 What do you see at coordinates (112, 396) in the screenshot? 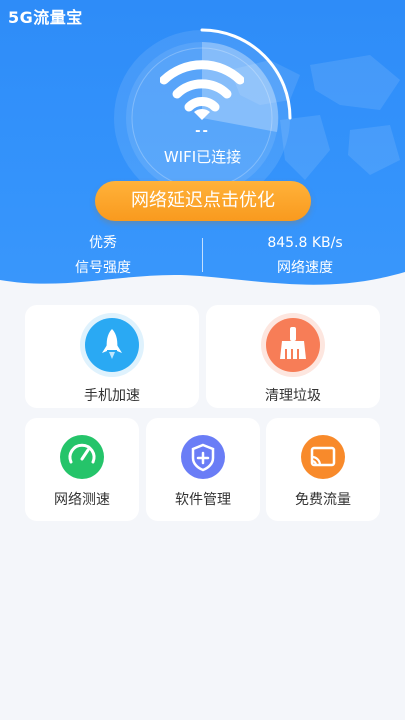
I see `tool-label-phone-boost: 手机加速` at bounding box center [112, 396].